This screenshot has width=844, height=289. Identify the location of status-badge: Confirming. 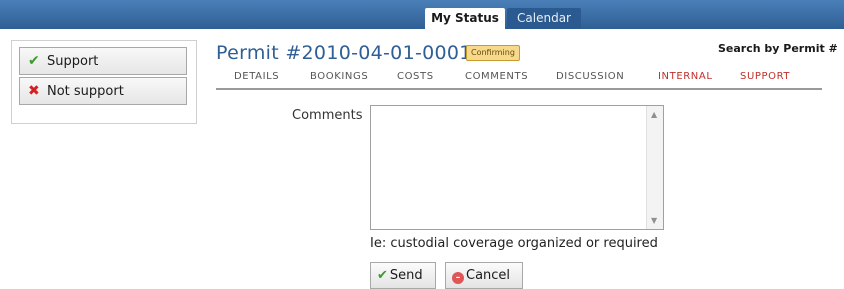
(493, 53).